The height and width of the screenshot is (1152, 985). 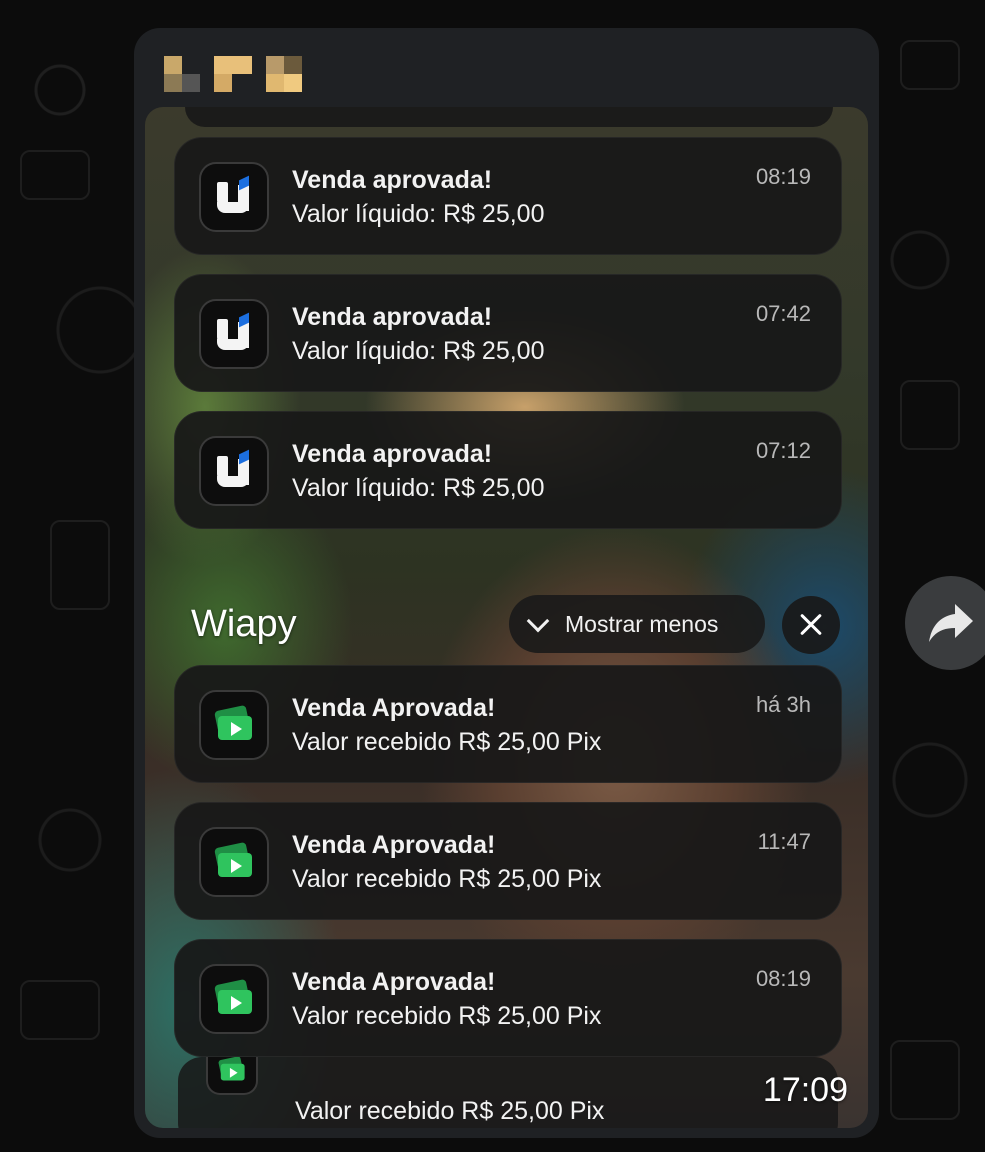 I want to click on notification-time: 11:47, so click(x=784, y=841).